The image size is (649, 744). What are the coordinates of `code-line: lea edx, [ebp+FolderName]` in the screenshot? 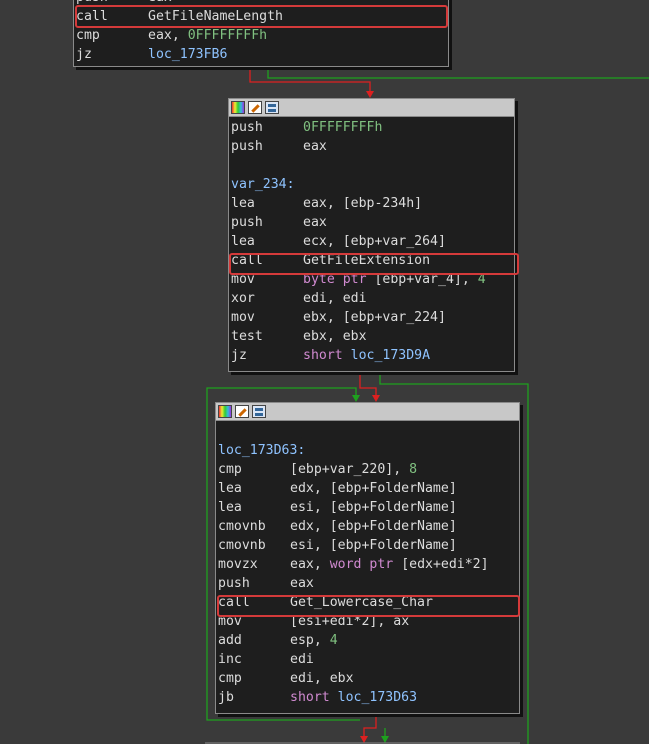 It's located at (368, 488).